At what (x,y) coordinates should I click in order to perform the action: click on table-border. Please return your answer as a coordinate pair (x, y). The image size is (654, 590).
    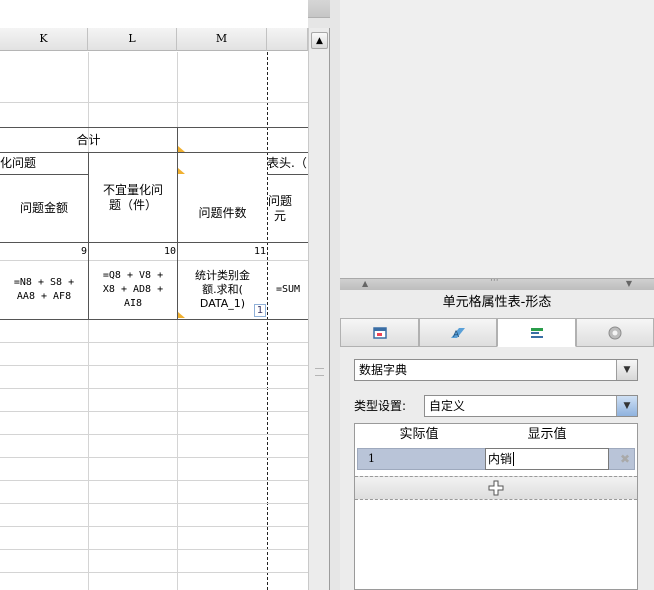
    Looking at the image, I should click on (154, 319).